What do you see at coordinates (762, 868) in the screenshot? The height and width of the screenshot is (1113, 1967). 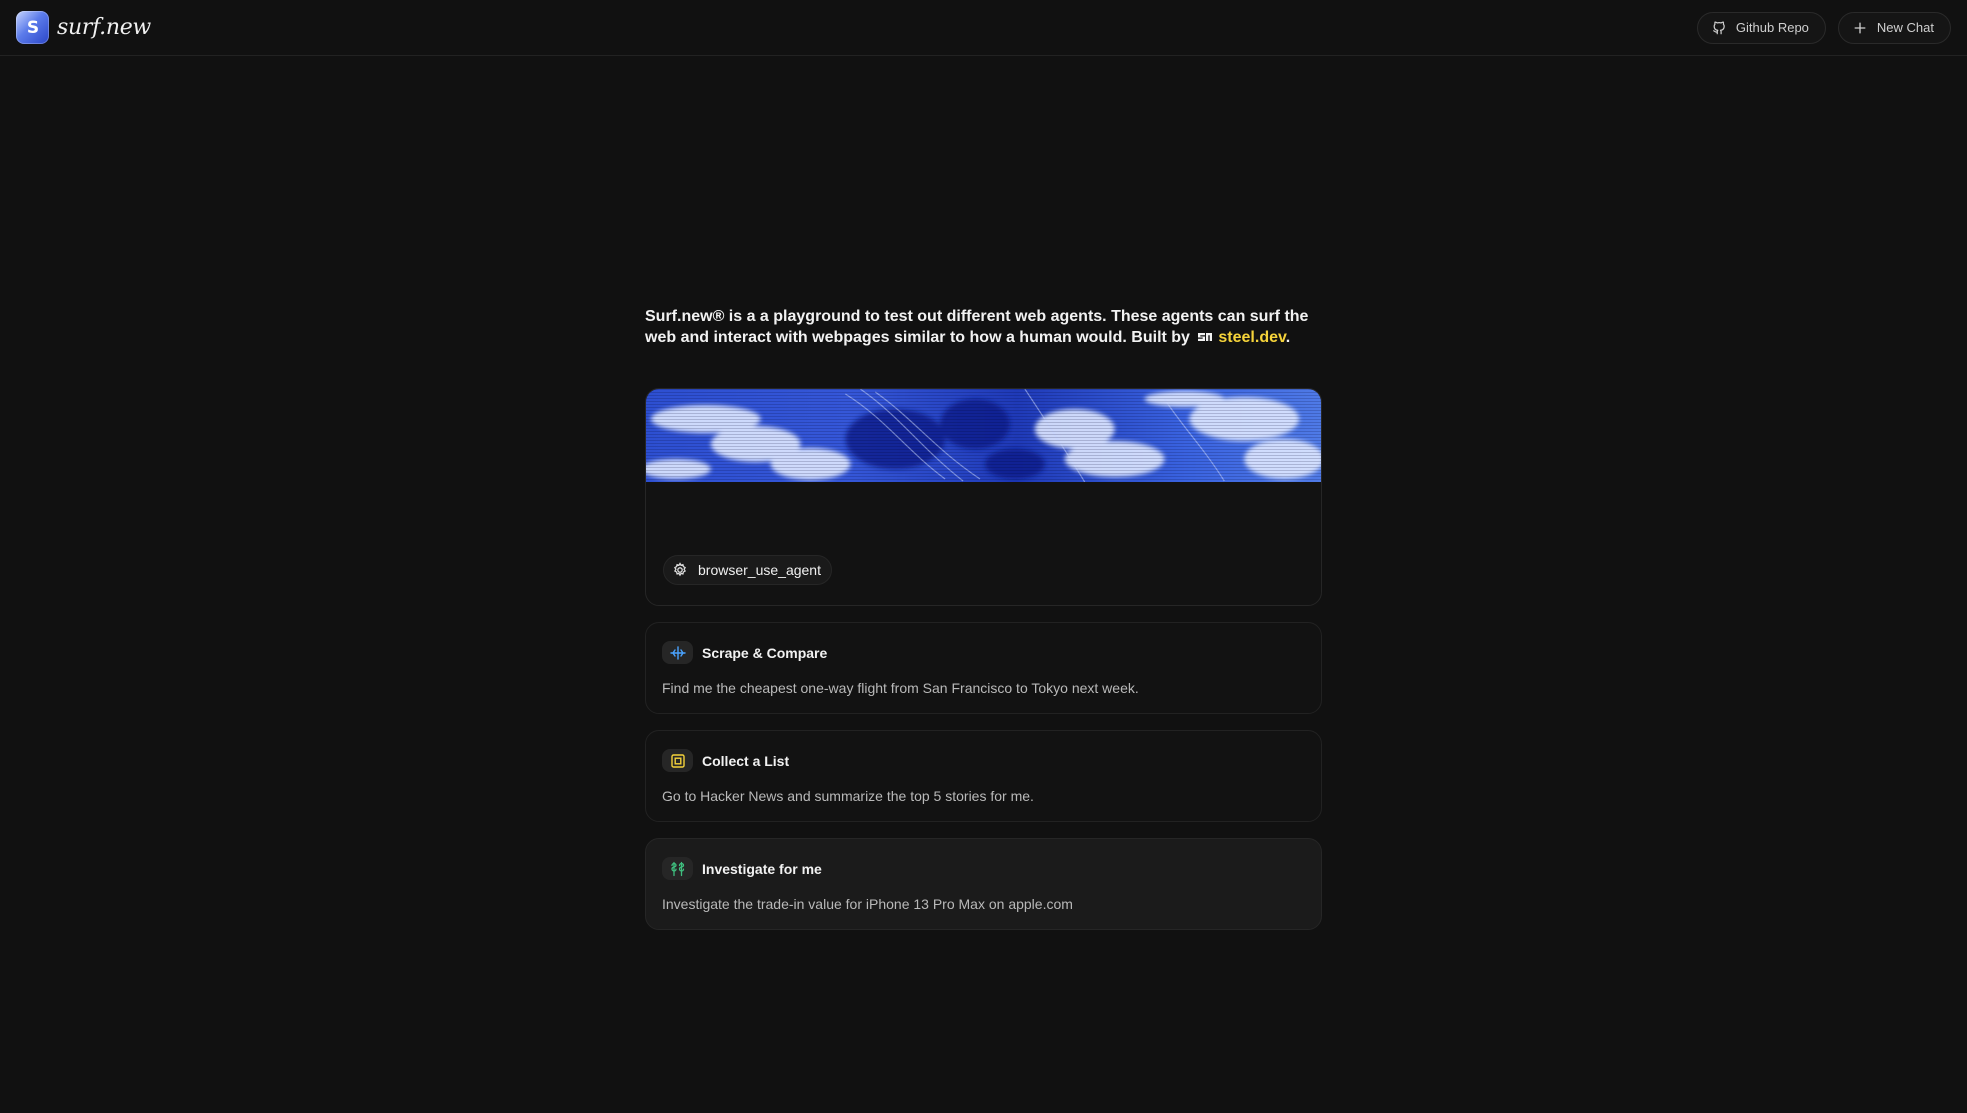 I see `suggestion-title: Investigate for me` at bounding box center [762, 868].